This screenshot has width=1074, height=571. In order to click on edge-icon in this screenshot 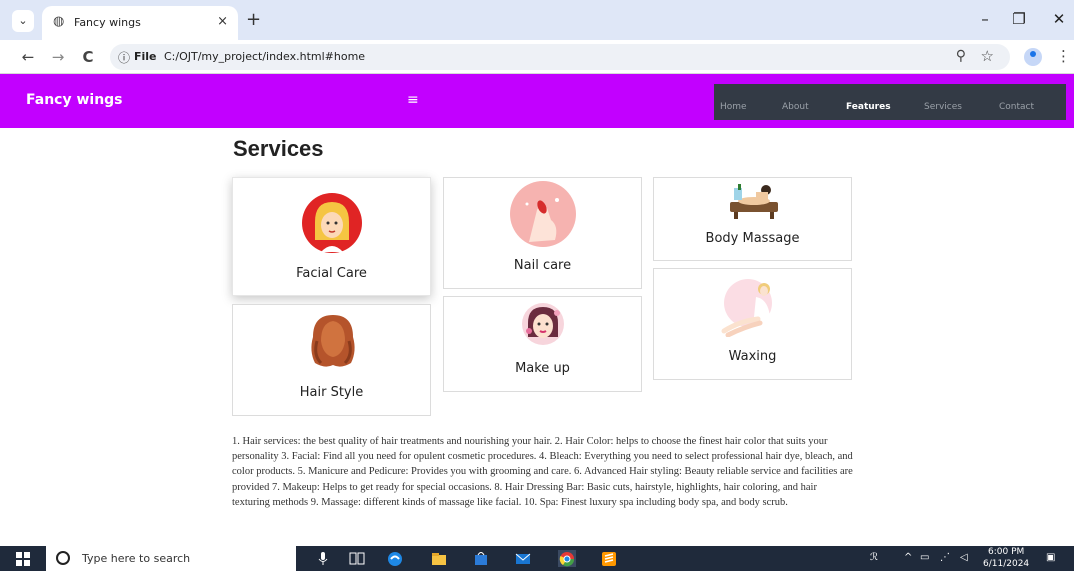, I will do `click(395, 558)`.